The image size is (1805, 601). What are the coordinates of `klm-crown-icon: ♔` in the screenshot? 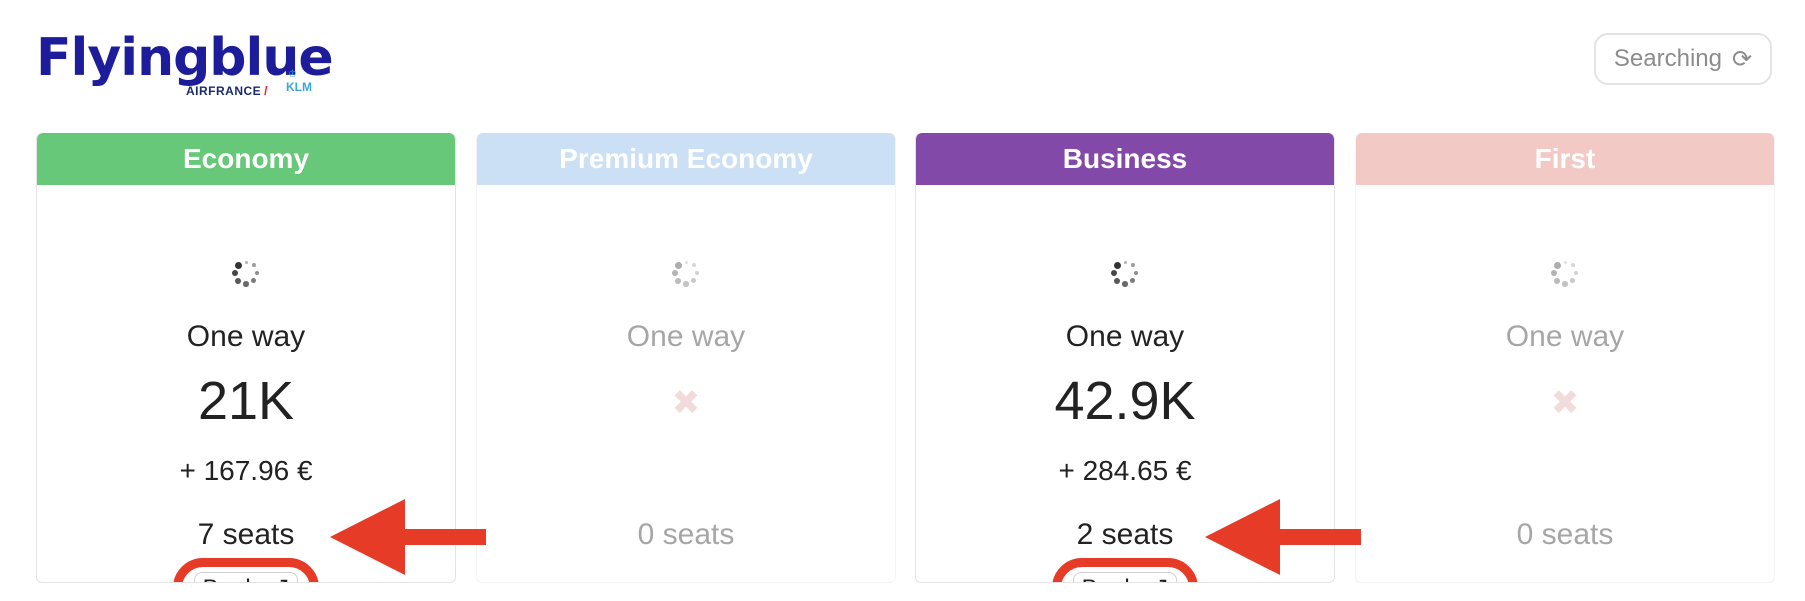 It's located at (292, 74).